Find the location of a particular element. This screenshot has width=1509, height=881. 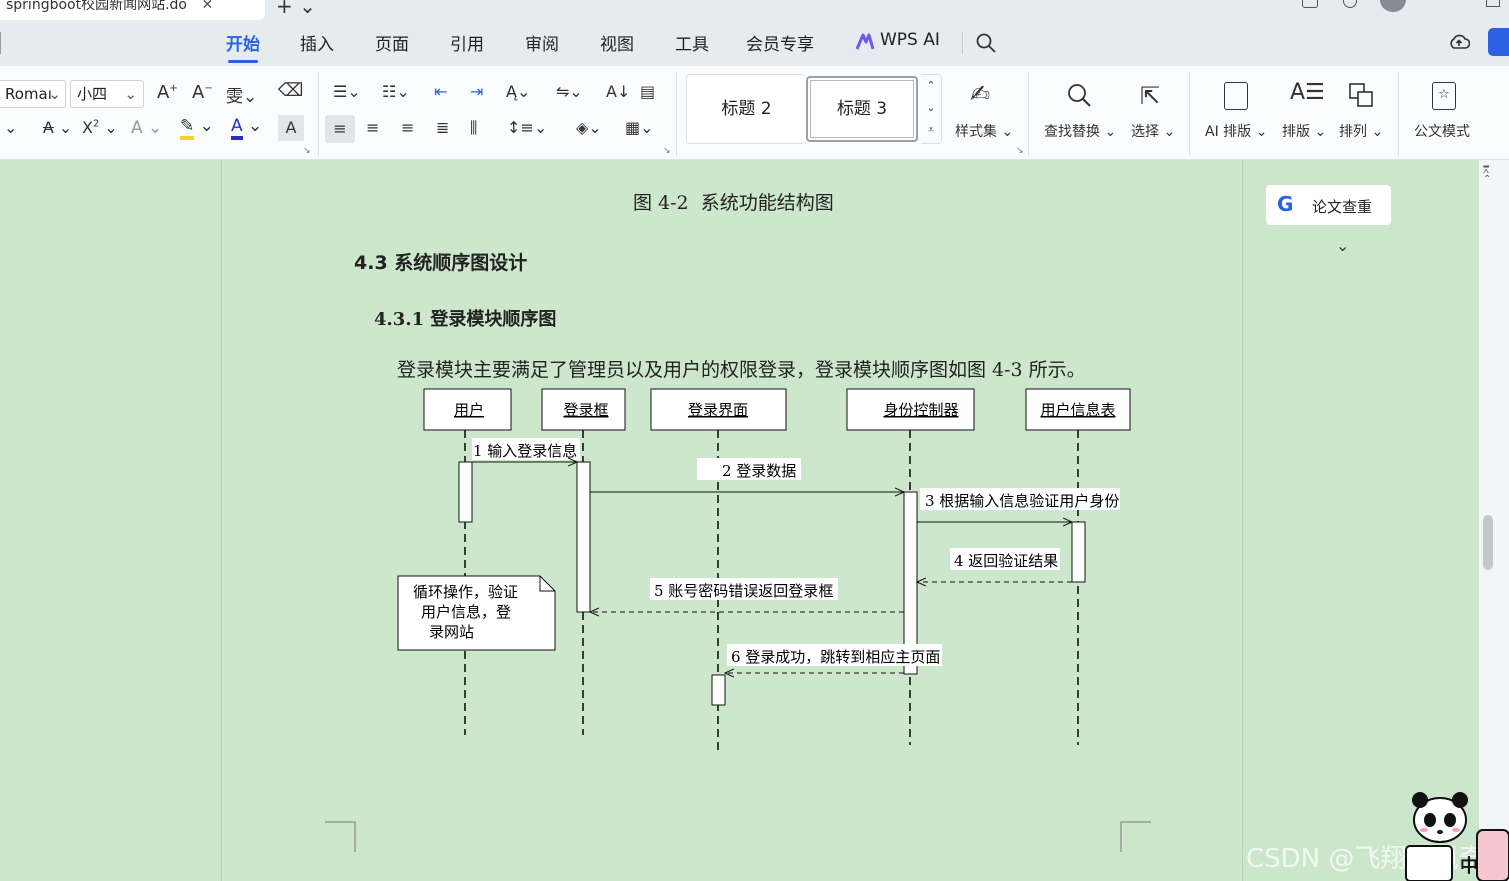

style-set-button: 样式集 ⌄ is located at coordinates (984, 131).